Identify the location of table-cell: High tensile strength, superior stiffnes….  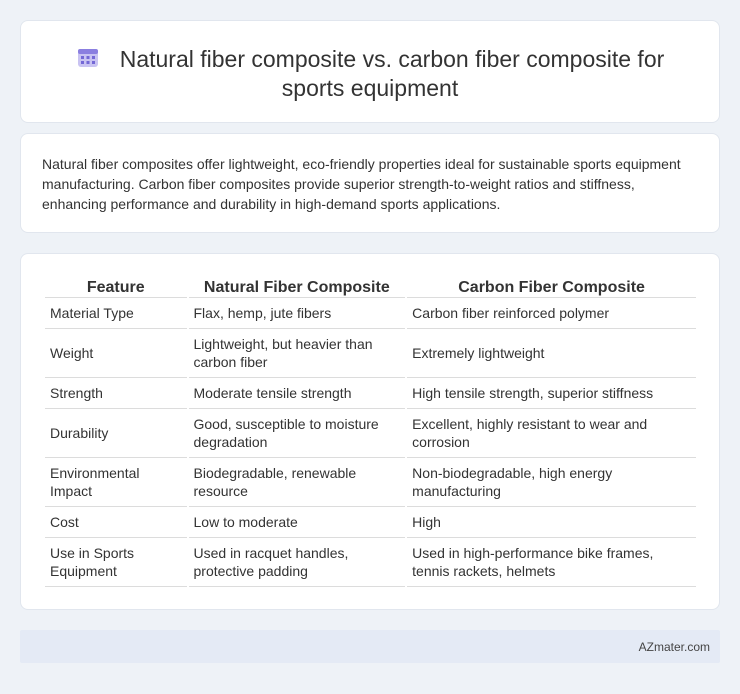
(551, 393).